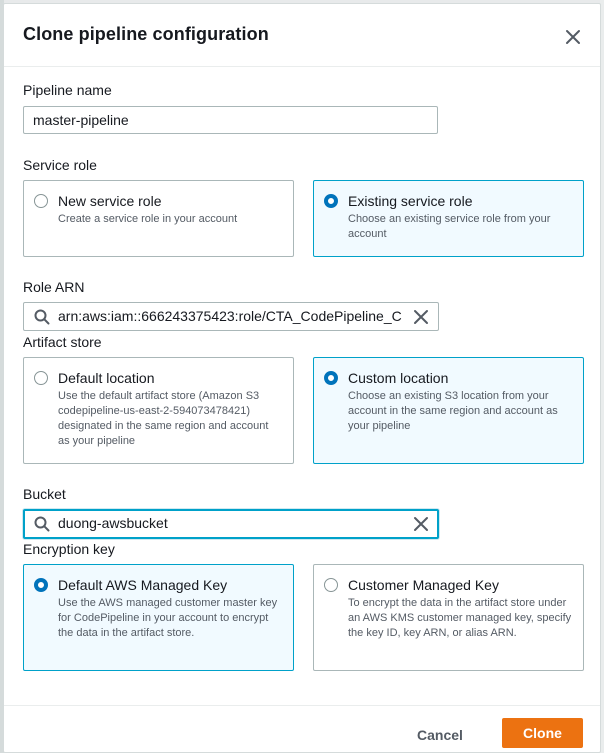  I want to click on pipeline-name-input, so click(230, 120).